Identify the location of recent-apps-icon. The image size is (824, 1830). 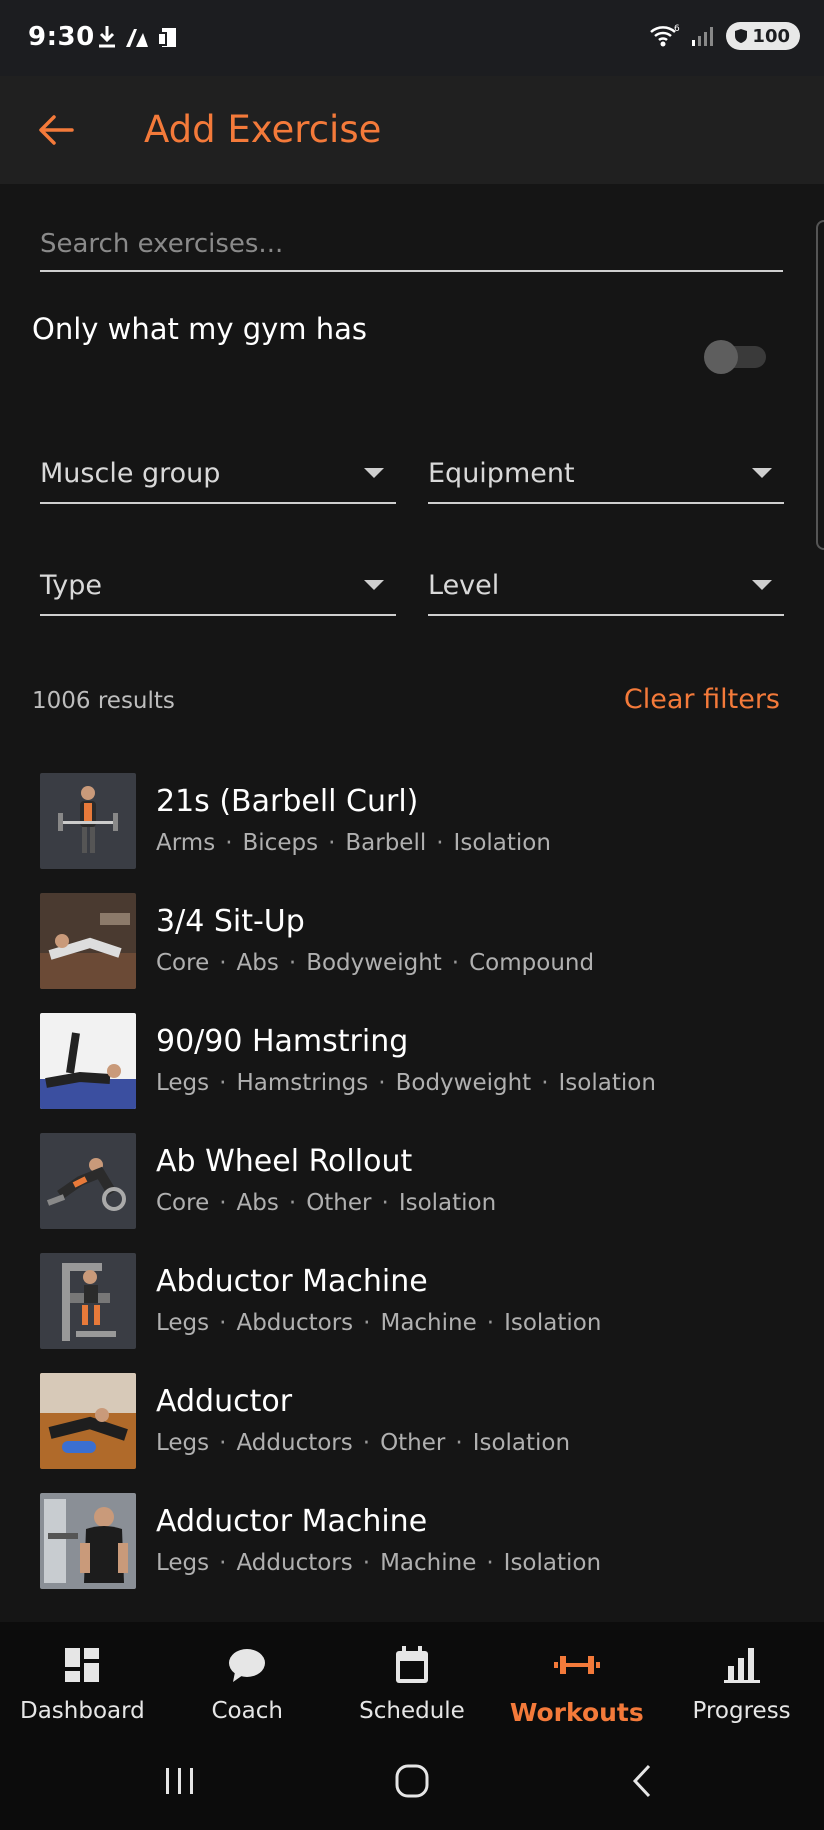
(179, 1781).